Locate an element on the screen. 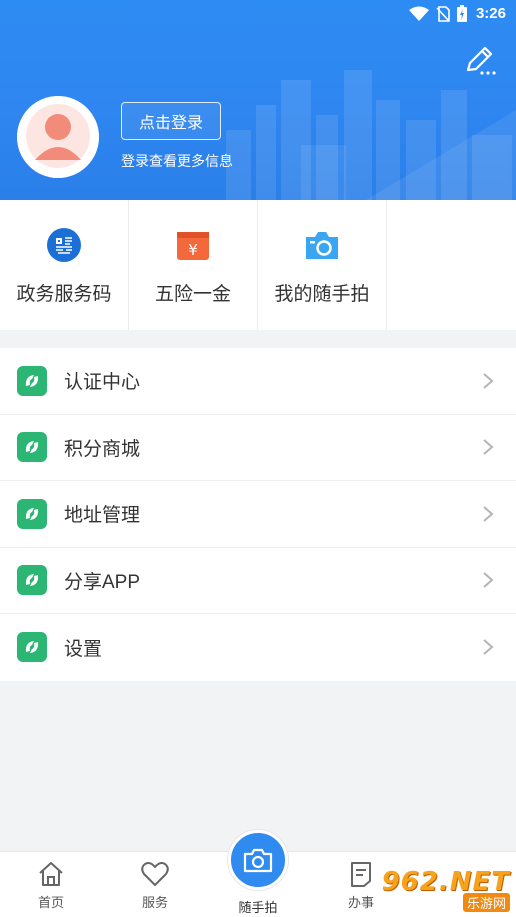  quick-action-label: 我的随手拍 is located at coordinates (322, 294).